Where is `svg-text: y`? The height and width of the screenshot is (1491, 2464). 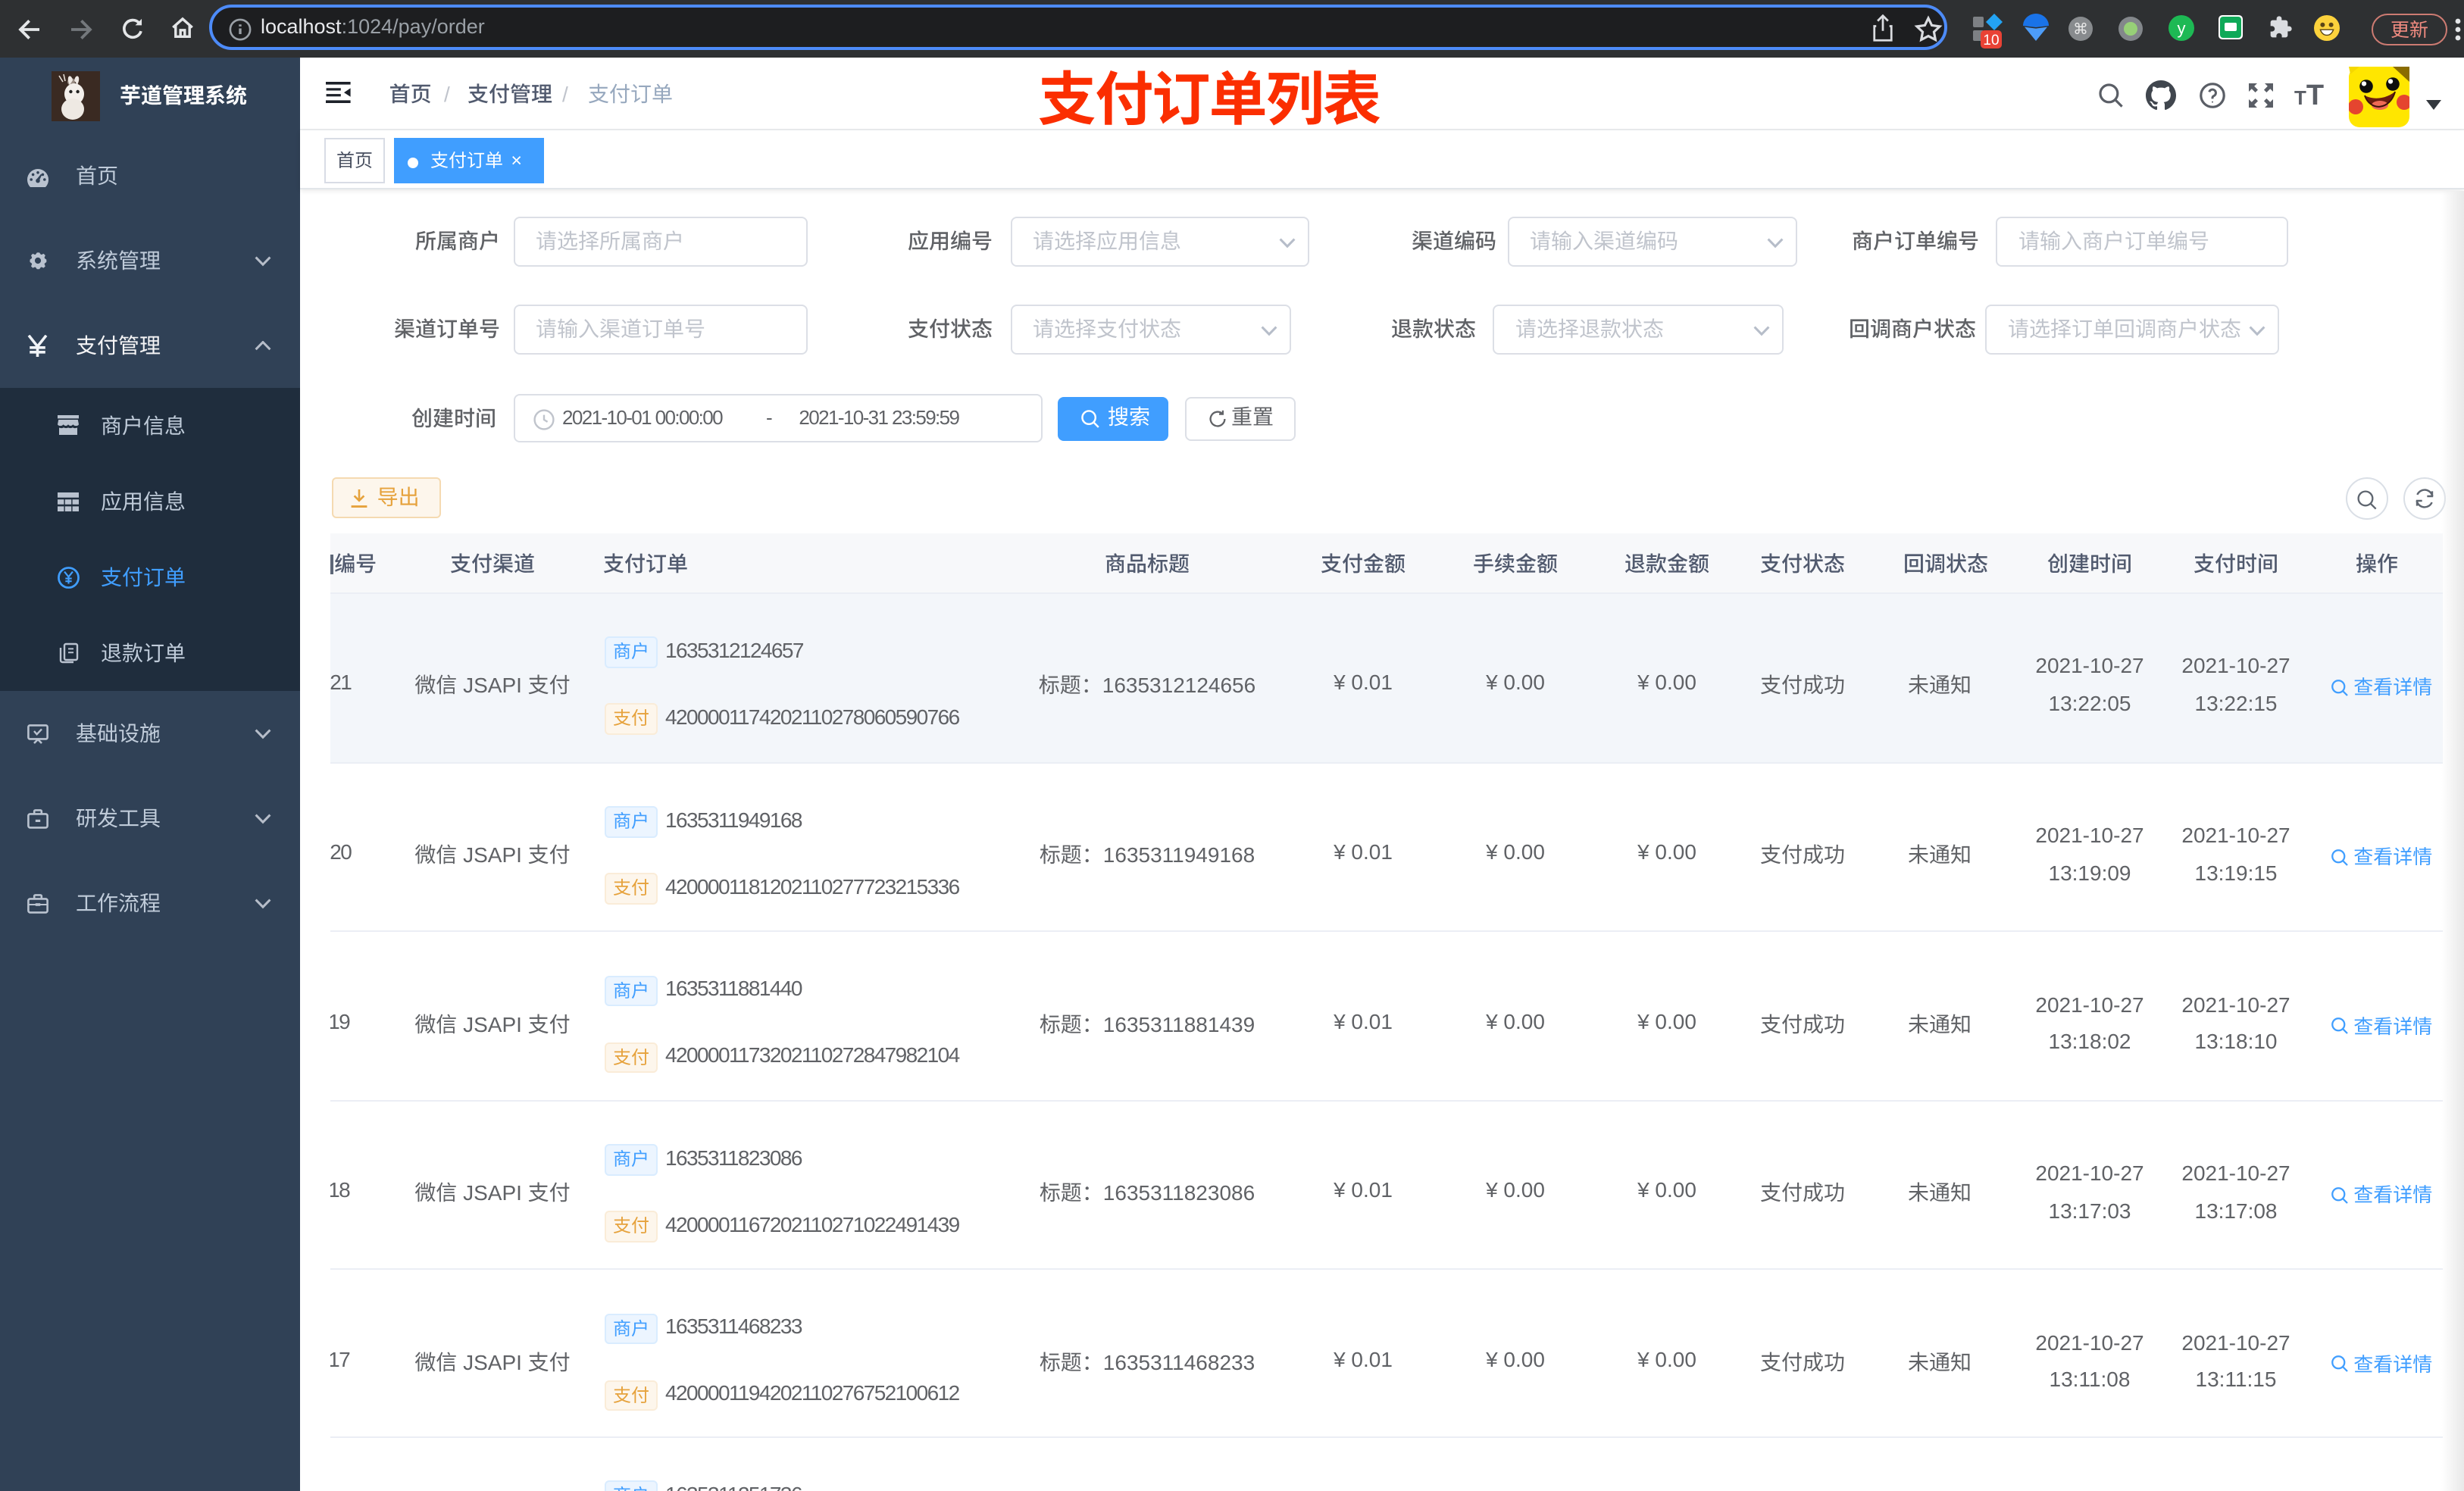
svg-text: y is located at coordinates (2182, 28).